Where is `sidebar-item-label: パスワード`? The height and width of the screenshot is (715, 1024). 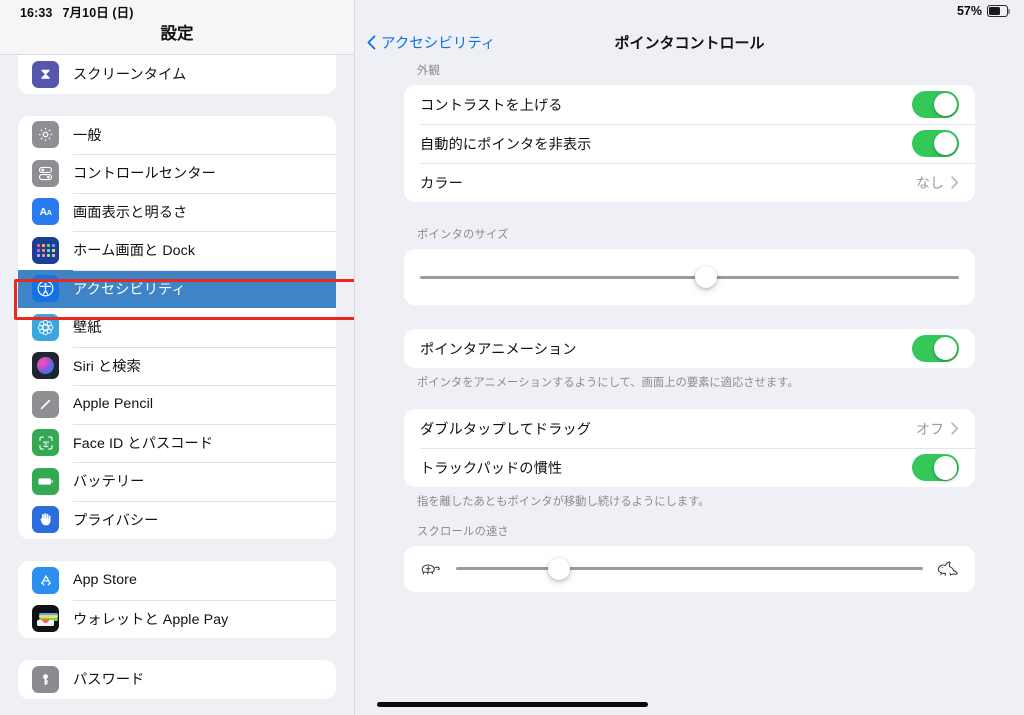 sidebar-item-label: パスワード is located at coordinates (109, 680).